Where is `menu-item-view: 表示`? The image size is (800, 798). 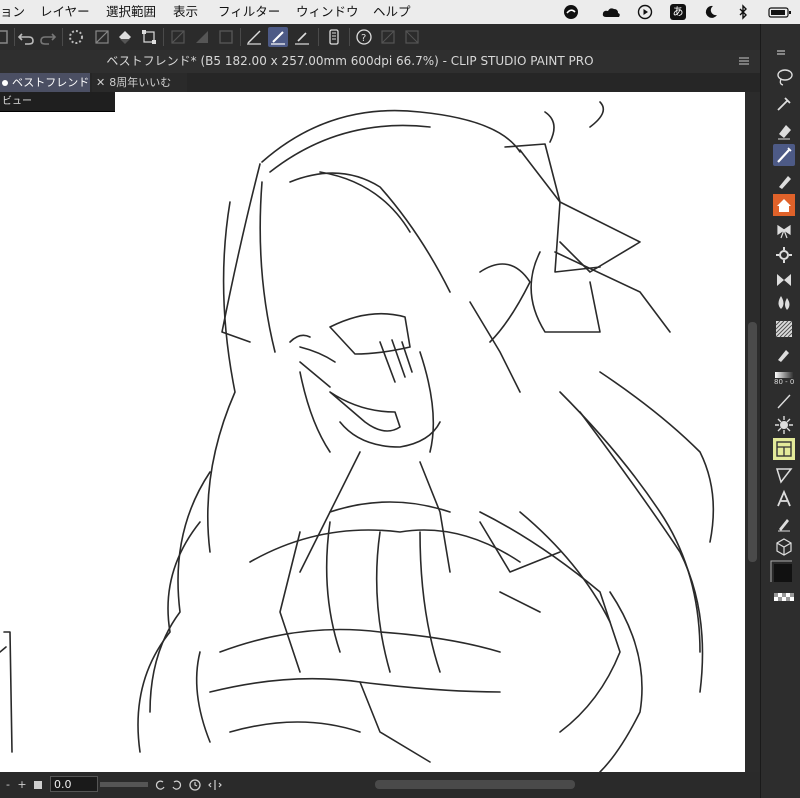
menu-item-view: 表示 is located at coordinates (185, 12).